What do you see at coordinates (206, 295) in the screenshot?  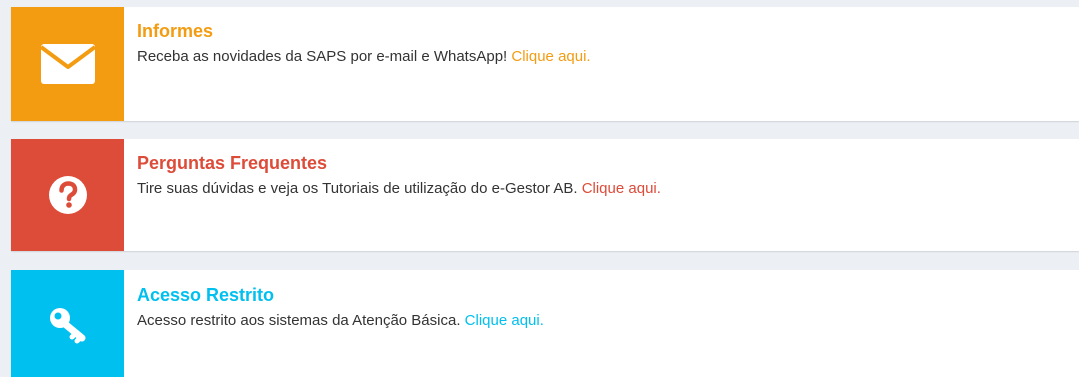 I see `acesso-title: Acesso Restrito` at bounding box center [206, 295].